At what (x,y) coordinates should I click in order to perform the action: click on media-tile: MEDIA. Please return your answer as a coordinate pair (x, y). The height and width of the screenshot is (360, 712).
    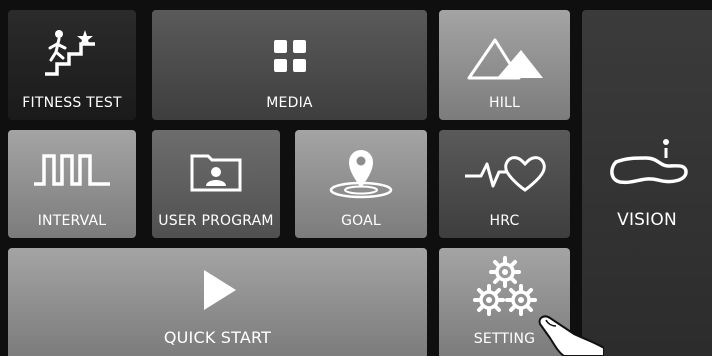
    Looking at the image, I should click on (289, 65).